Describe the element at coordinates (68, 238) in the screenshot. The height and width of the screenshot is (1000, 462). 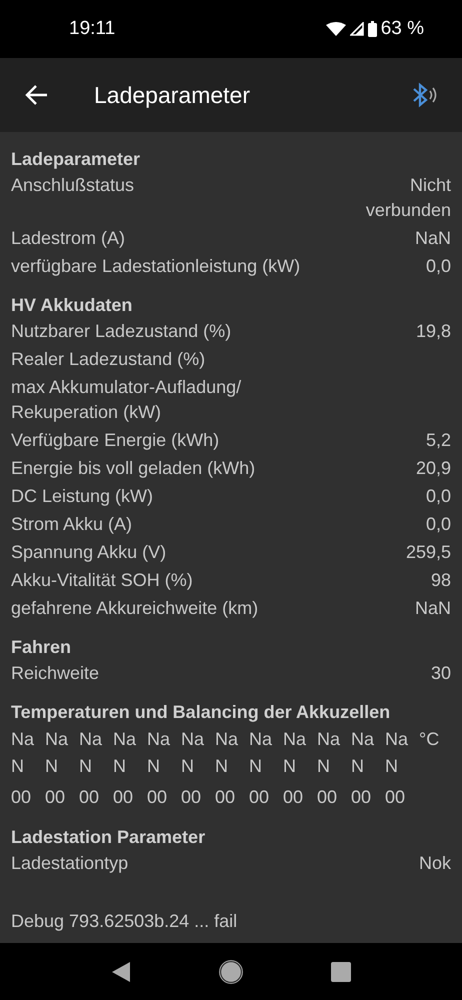
I see `parameter-label: Ladestrom (A)` at that location.